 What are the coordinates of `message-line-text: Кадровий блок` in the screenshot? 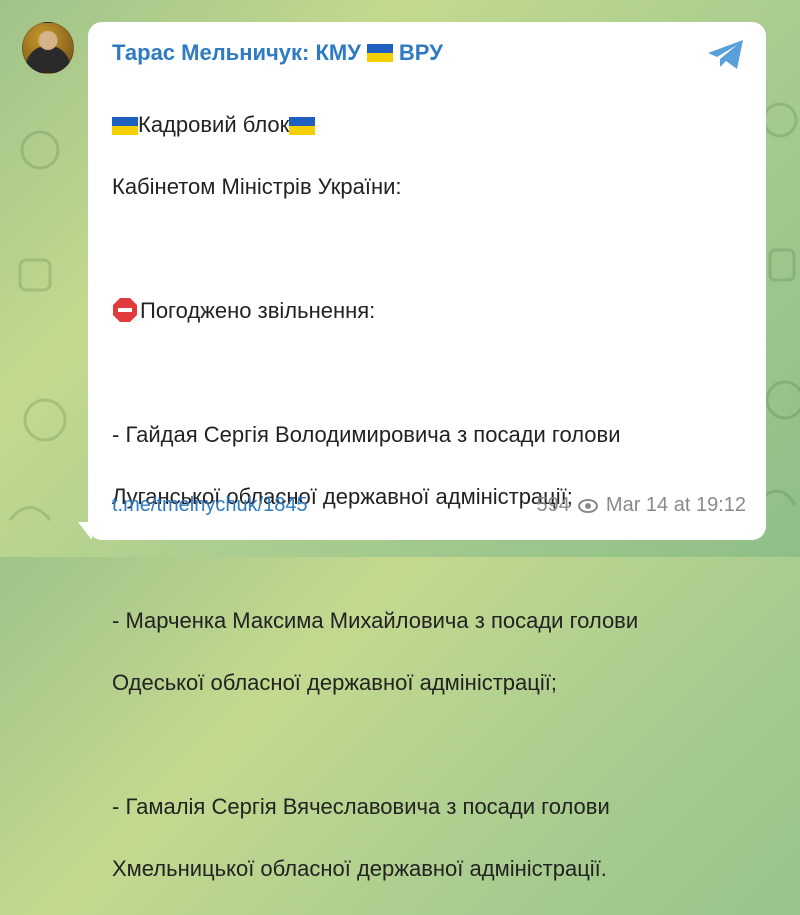 It's located at (214, 124).